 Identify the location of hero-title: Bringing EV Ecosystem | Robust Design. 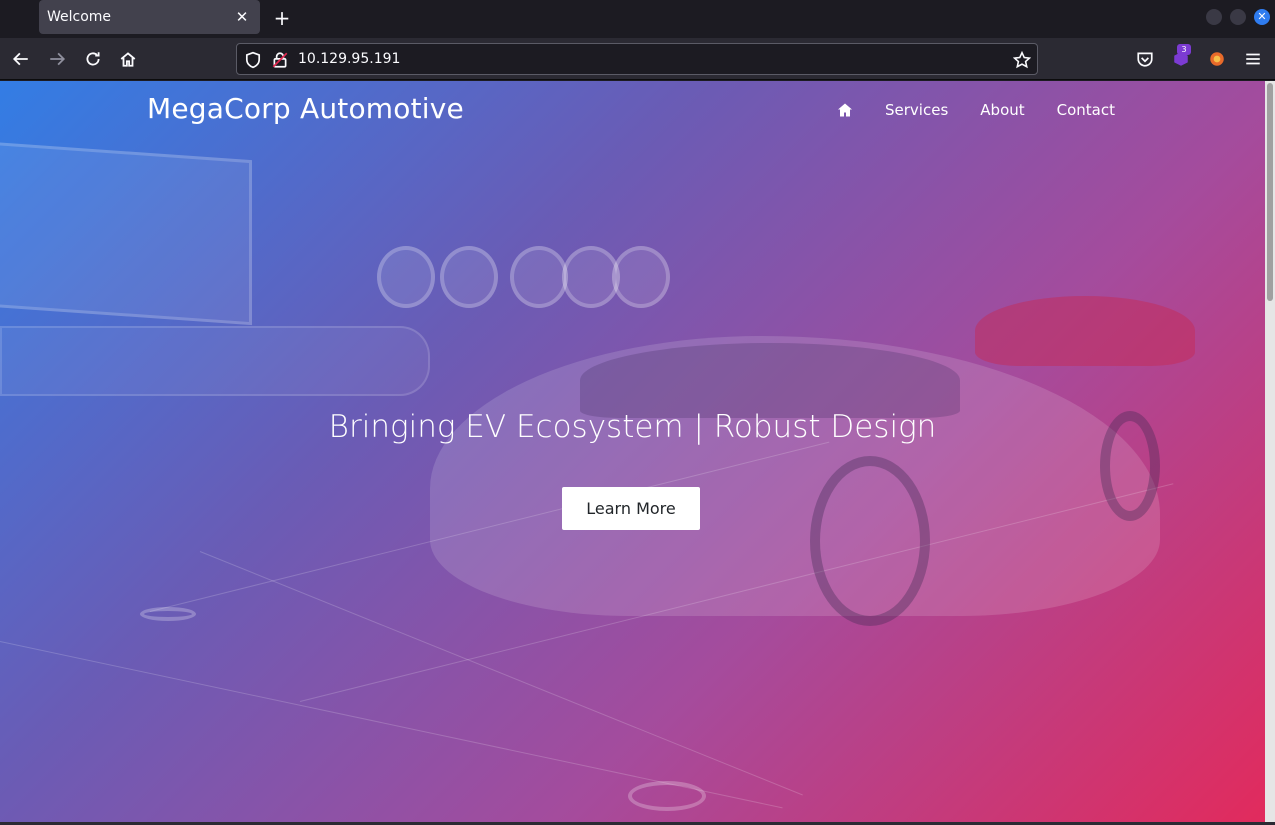
(632, 427).